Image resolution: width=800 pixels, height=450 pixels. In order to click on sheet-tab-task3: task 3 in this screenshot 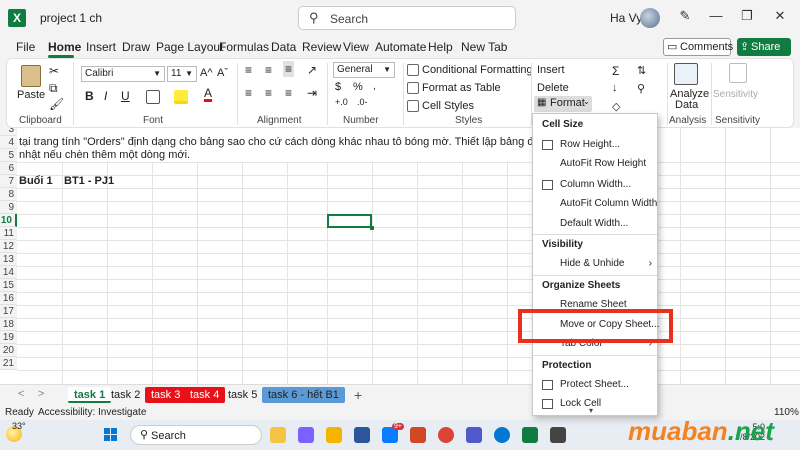, I will do `click(166, 395)`.